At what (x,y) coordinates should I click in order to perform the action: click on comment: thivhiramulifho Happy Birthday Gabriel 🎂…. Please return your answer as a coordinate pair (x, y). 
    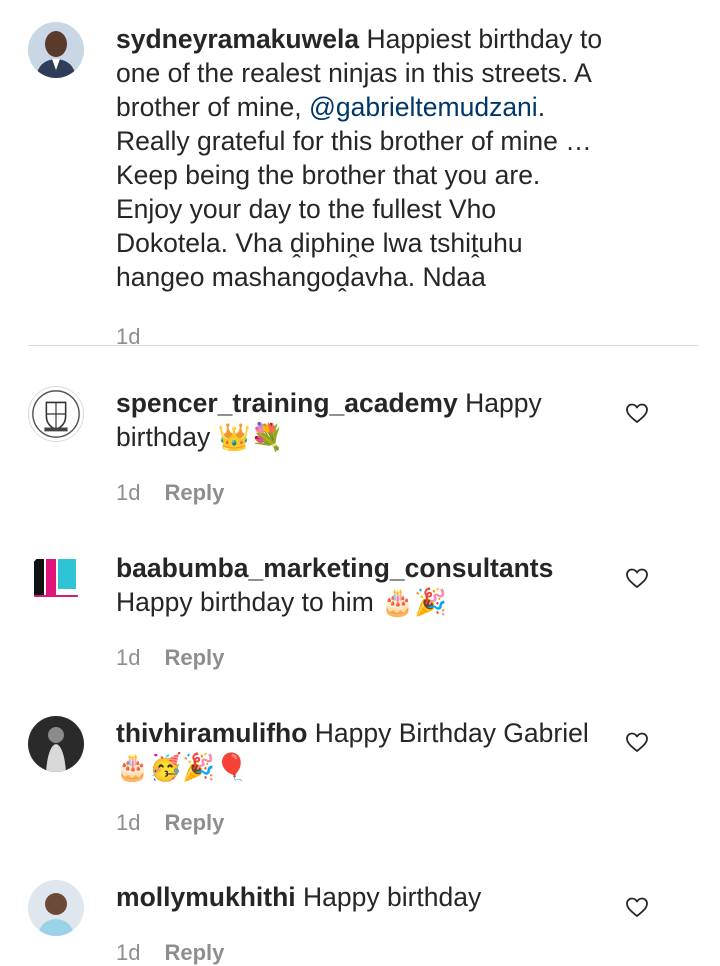
    Looking at the image, I should click on (361, 776).